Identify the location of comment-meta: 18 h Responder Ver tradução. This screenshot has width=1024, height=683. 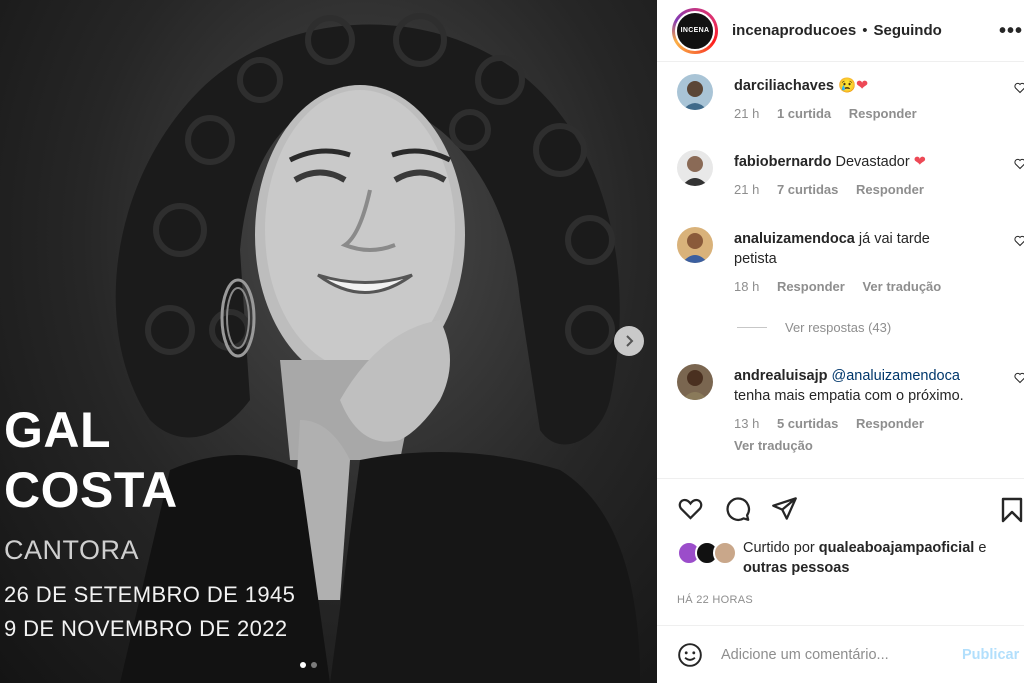
(846, 287).